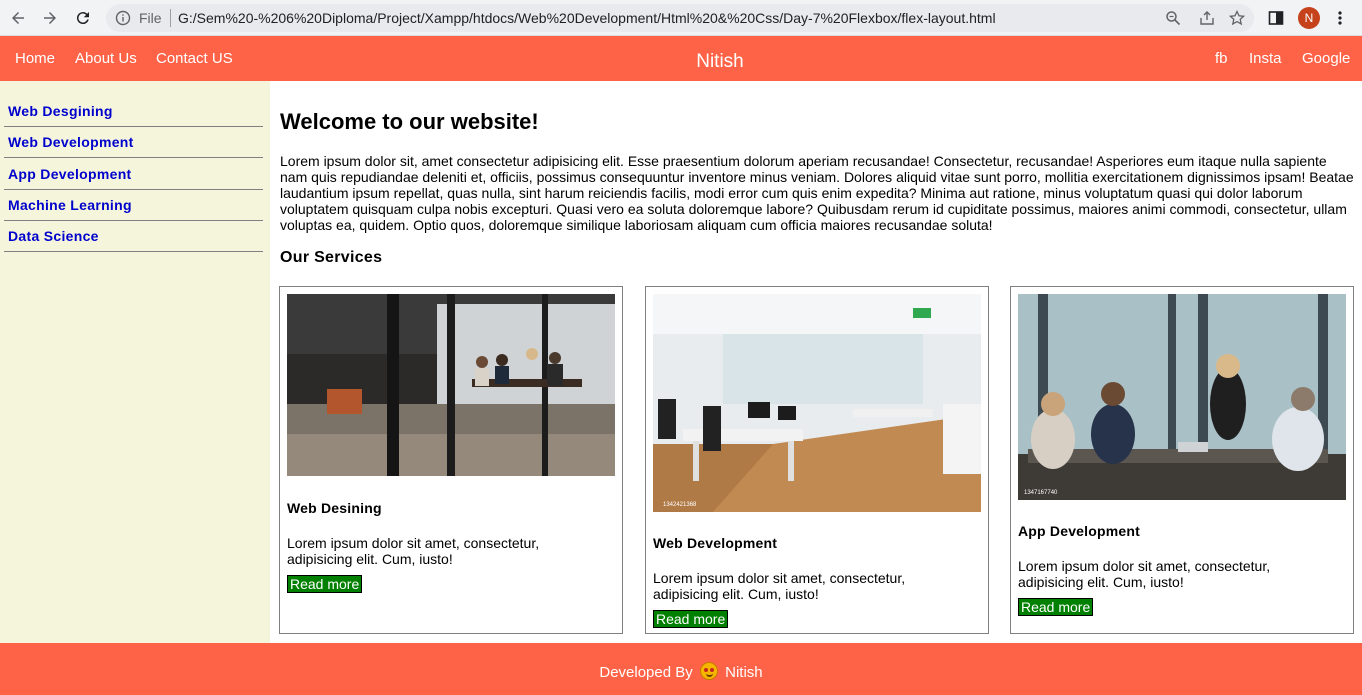  What do you see at coordinates (646, 672) in the screenshot?
I see `footer-prefix: Developed By` at bounding box center [646, 672].